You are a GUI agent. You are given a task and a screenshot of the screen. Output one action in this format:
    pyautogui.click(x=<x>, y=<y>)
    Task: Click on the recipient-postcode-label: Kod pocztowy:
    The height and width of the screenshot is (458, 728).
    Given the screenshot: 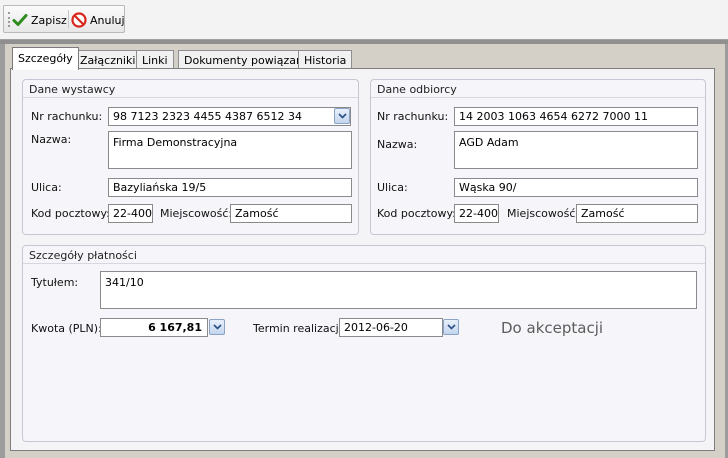 What is the action you would take?
    pyautogui.click(x=416, y=213)
    